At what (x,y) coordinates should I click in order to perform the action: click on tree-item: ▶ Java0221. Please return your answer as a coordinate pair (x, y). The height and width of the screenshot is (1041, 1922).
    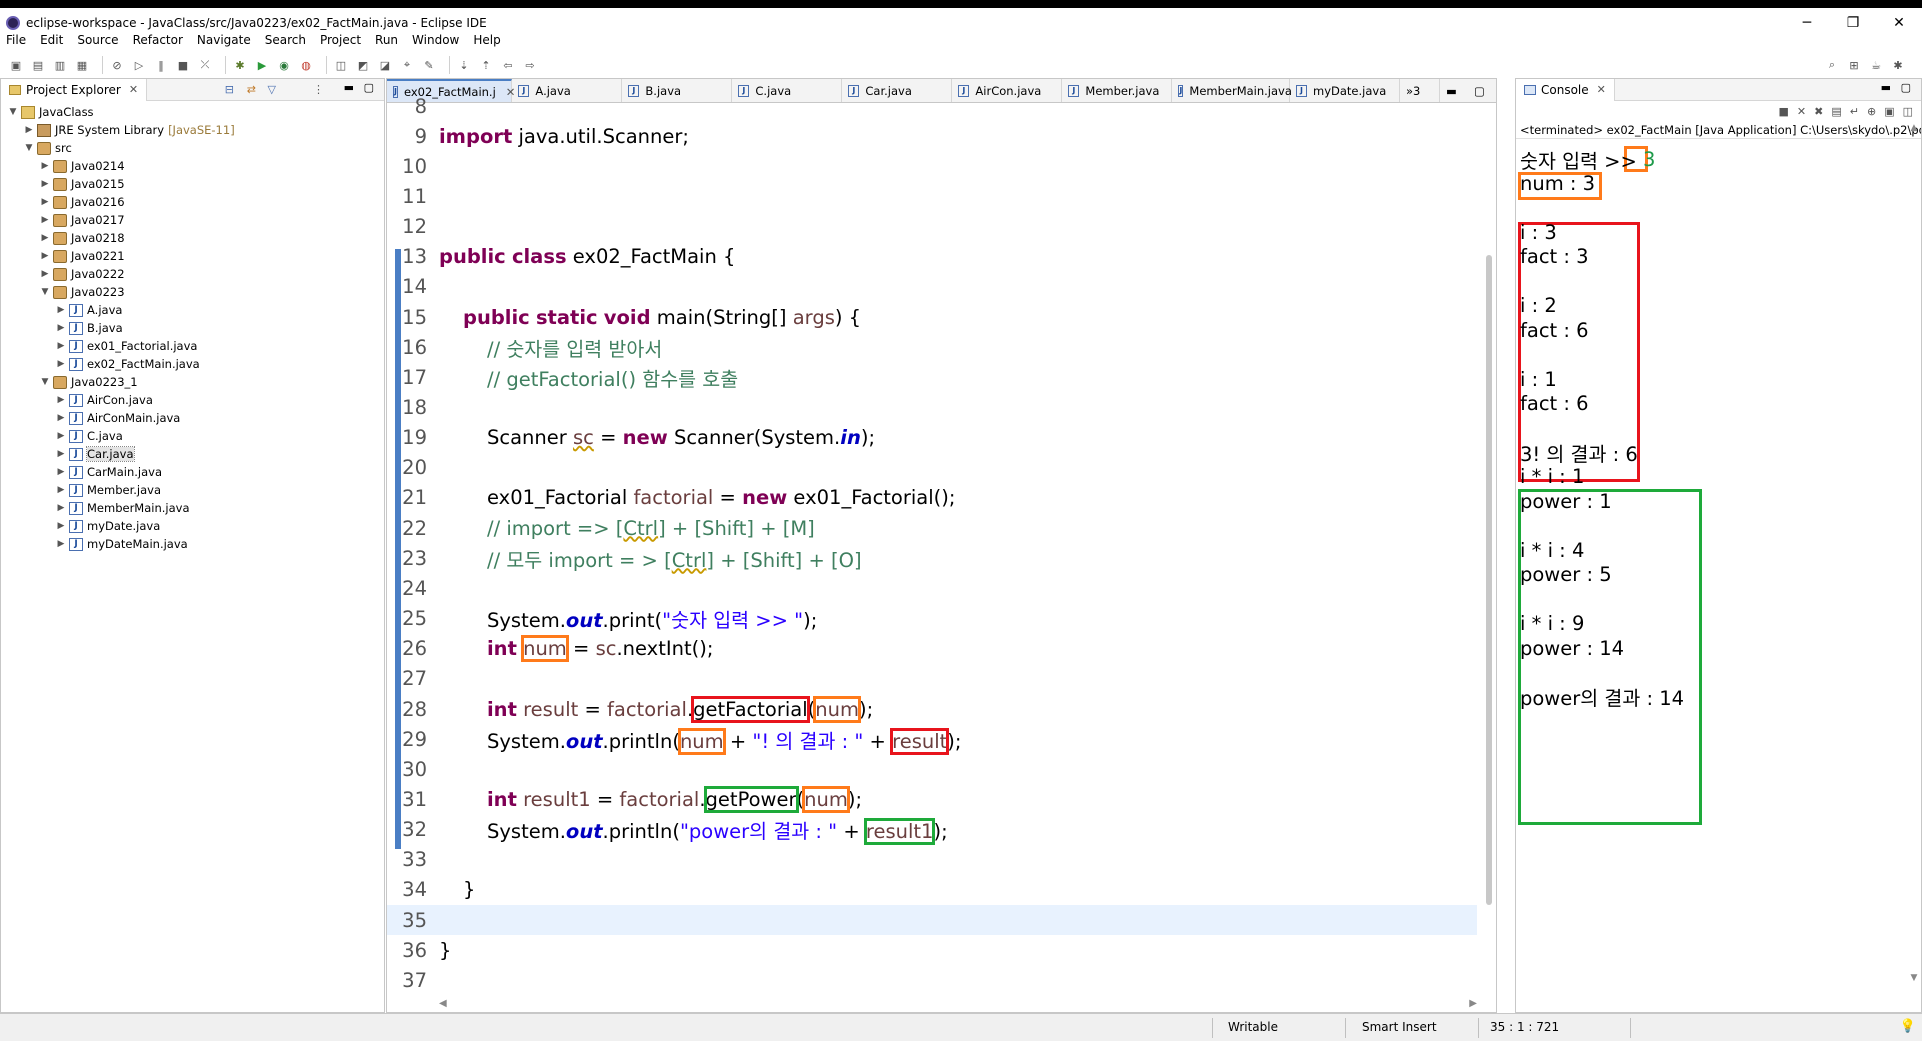
    Looking at the image, I should click on (192, 256).